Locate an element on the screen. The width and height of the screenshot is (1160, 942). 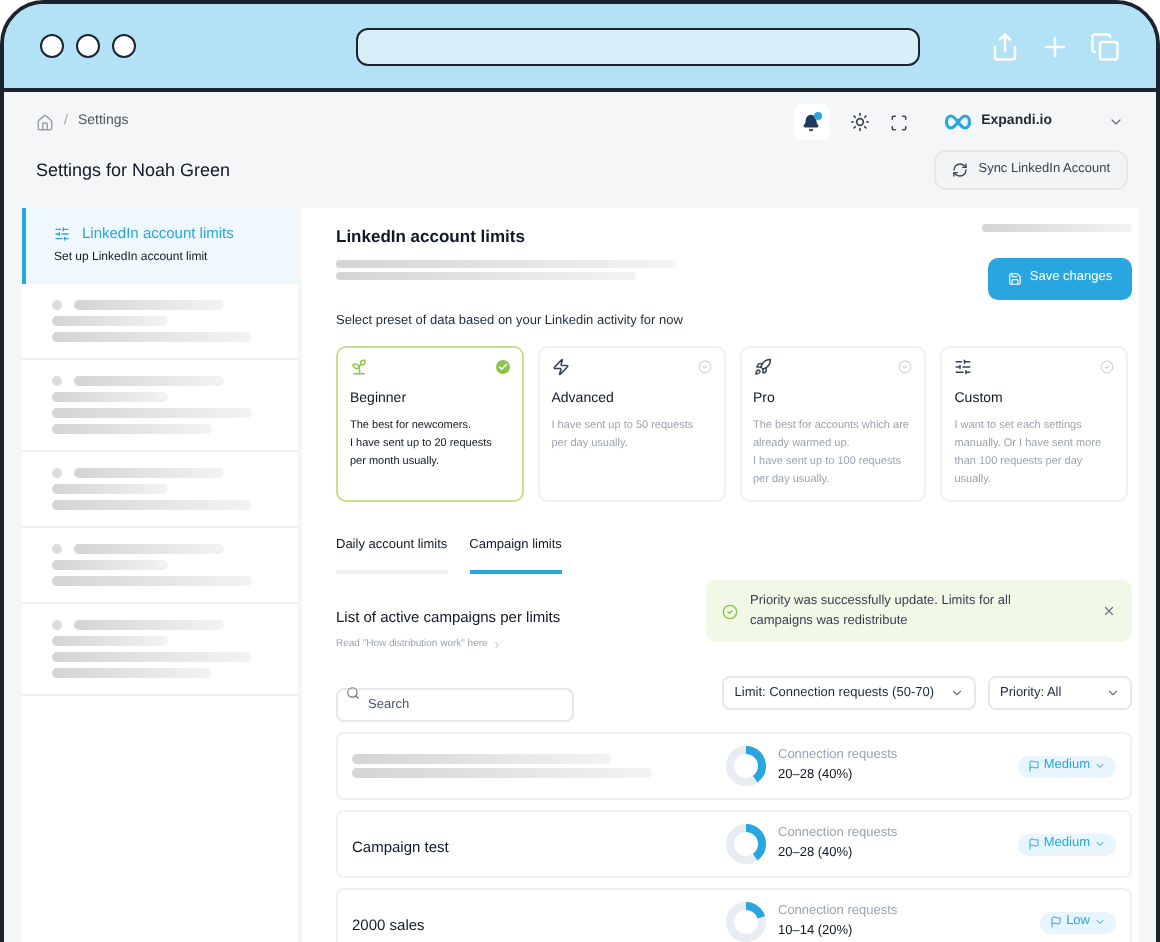
check-circle-icon is located at coordinates (730, 611).